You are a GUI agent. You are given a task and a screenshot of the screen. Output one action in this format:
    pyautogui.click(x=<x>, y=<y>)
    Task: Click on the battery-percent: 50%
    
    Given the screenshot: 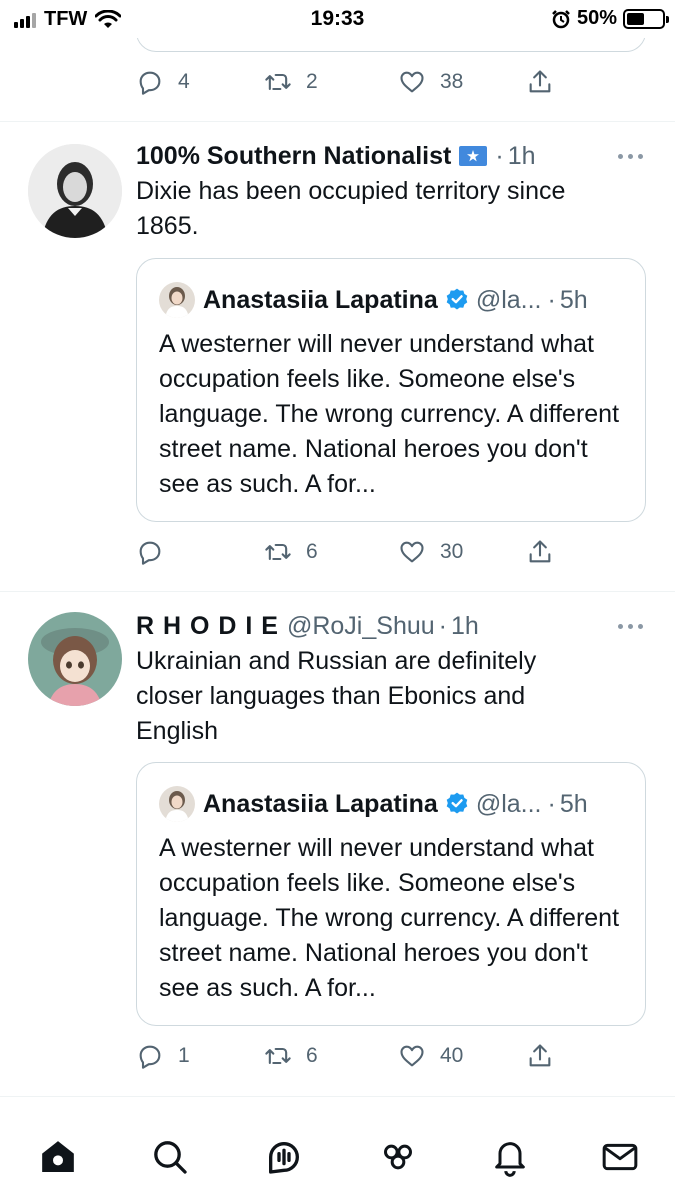 What is the action you would take?
    pyautogui.click(x=596, y=18)
    